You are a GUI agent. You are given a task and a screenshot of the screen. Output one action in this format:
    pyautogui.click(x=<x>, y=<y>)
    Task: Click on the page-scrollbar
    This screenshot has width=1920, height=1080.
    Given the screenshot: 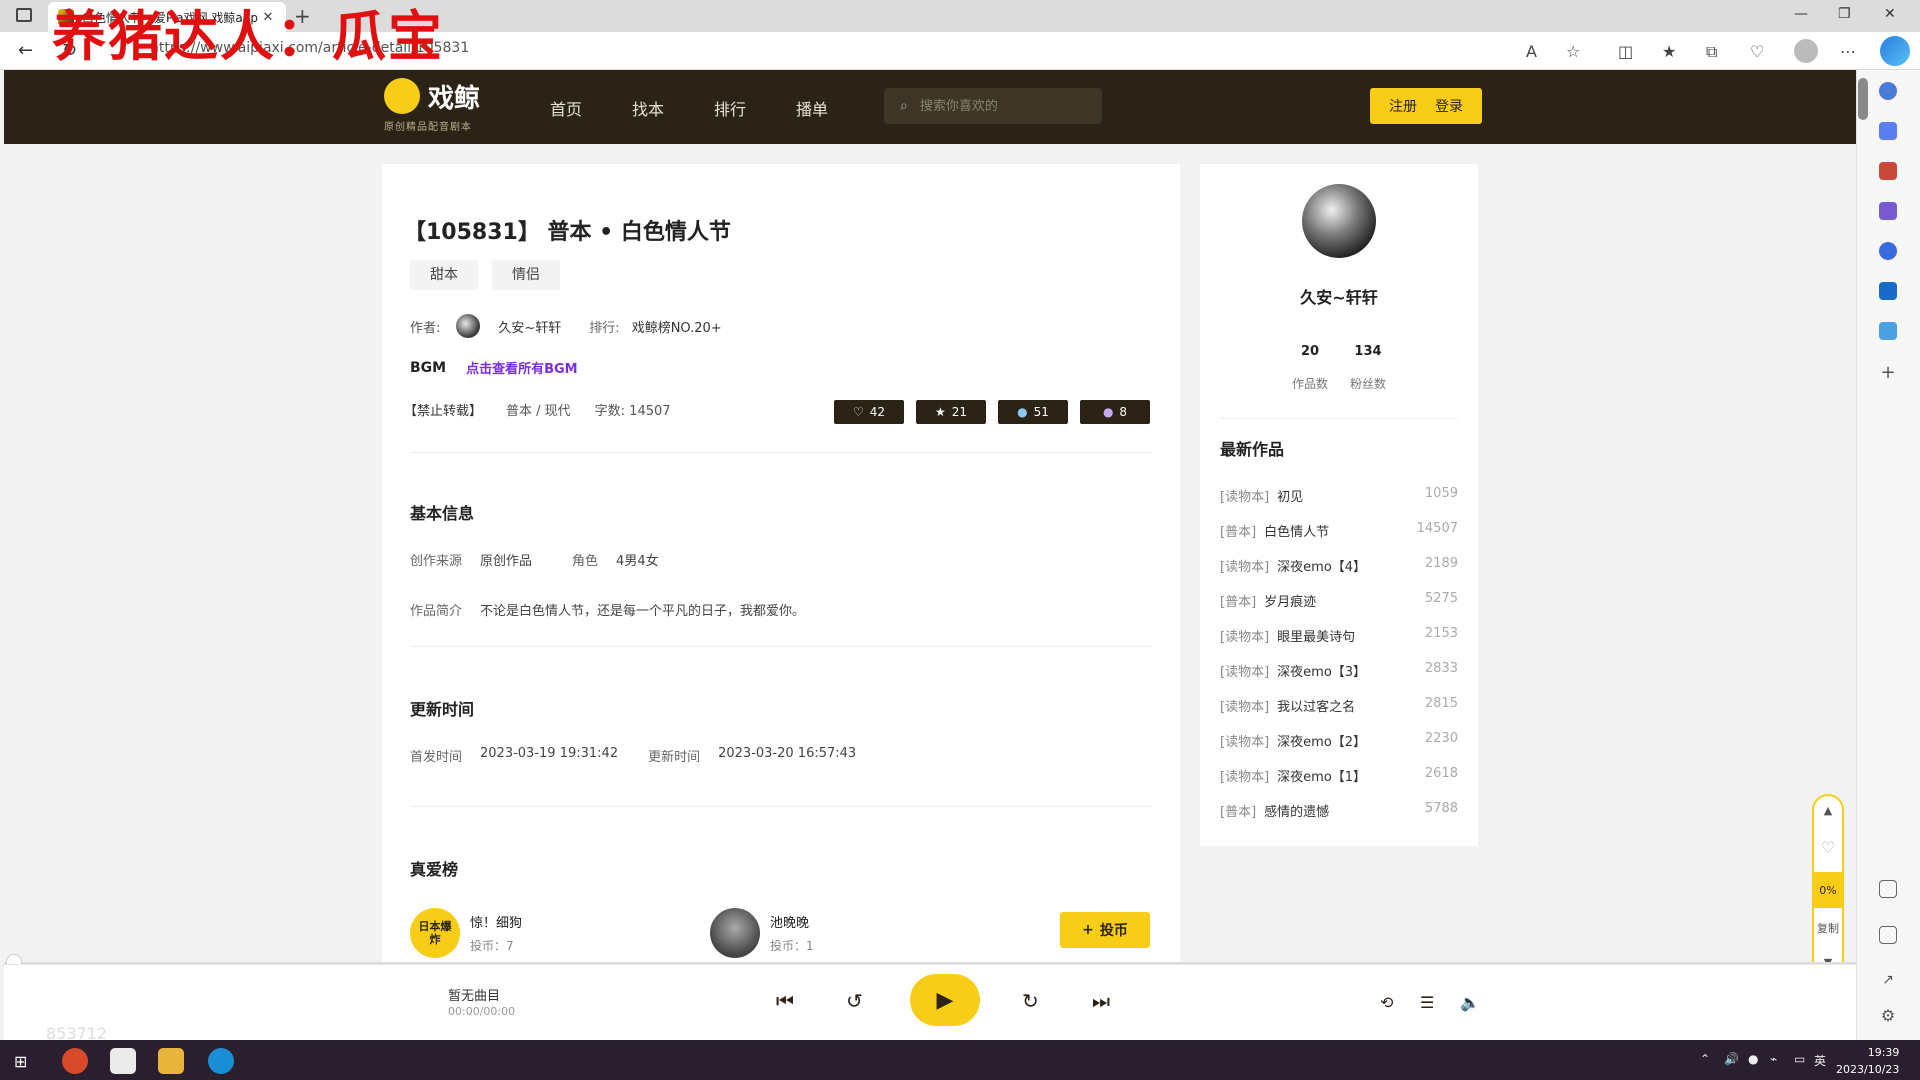 What is the action you would take?
    pyautogui.click(x=1863, y=99)
    